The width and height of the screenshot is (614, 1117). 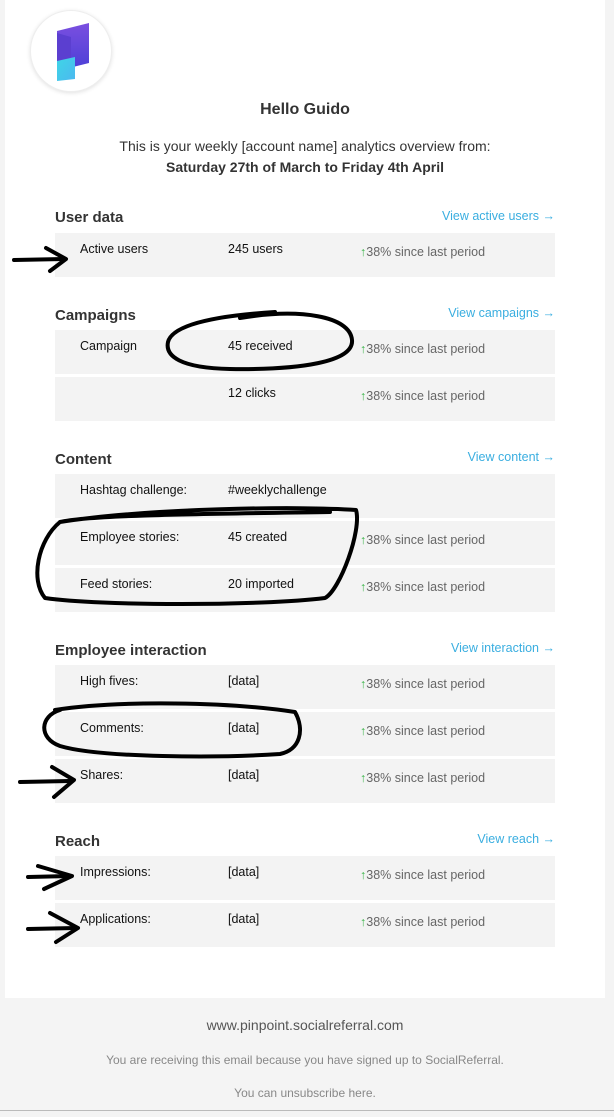 What do you see at coordinates (305, 109) in the screenshot?
I see `greeting: Hello Guido` at bounding box center [305, 109].